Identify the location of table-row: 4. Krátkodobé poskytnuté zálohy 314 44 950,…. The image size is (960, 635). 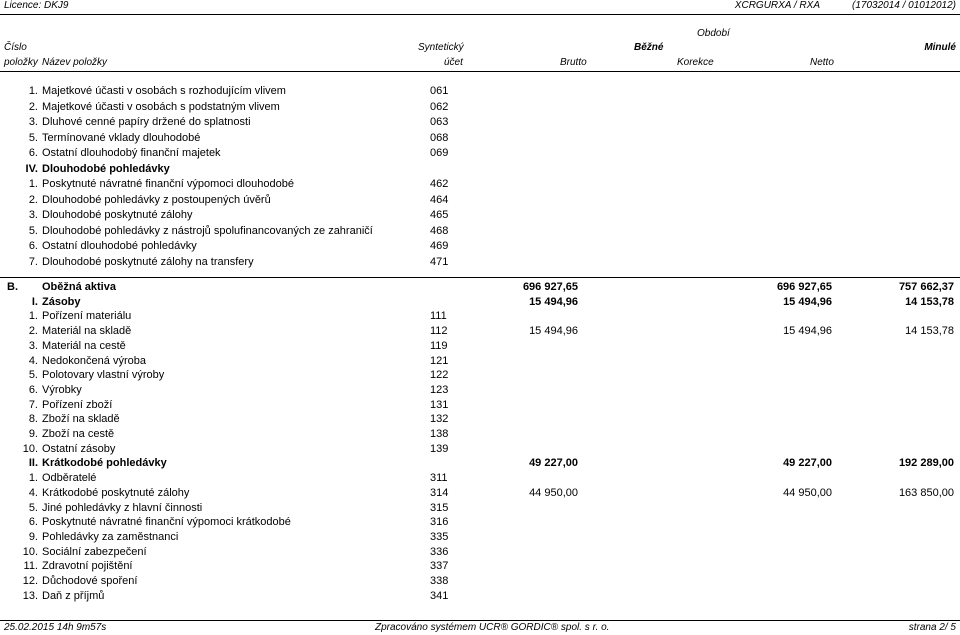
(480, 493).